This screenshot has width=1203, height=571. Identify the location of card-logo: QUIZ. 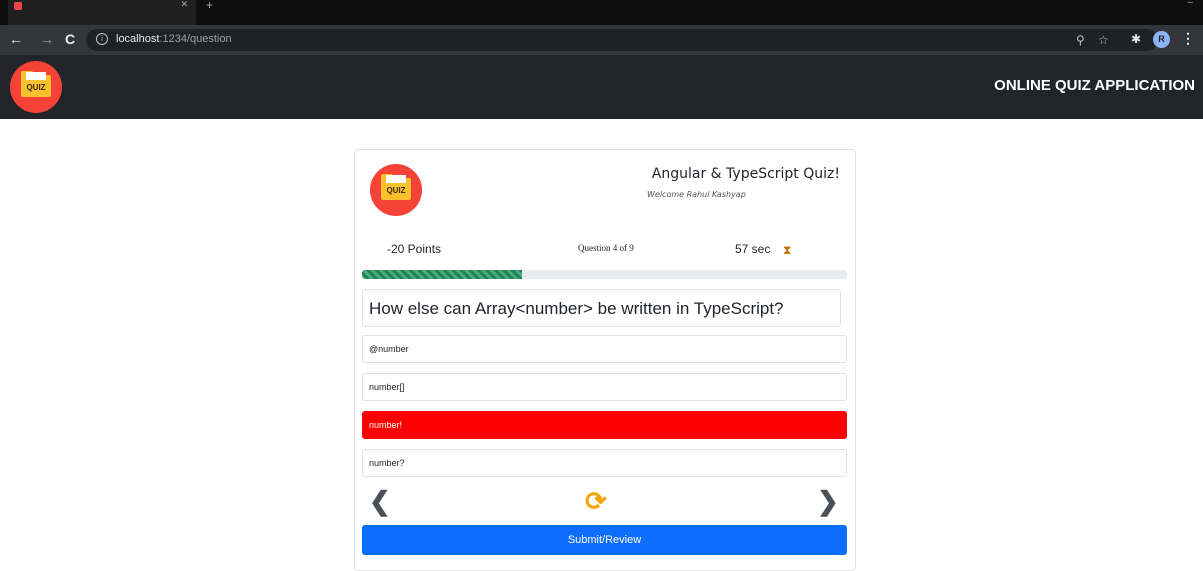
(396, 190).